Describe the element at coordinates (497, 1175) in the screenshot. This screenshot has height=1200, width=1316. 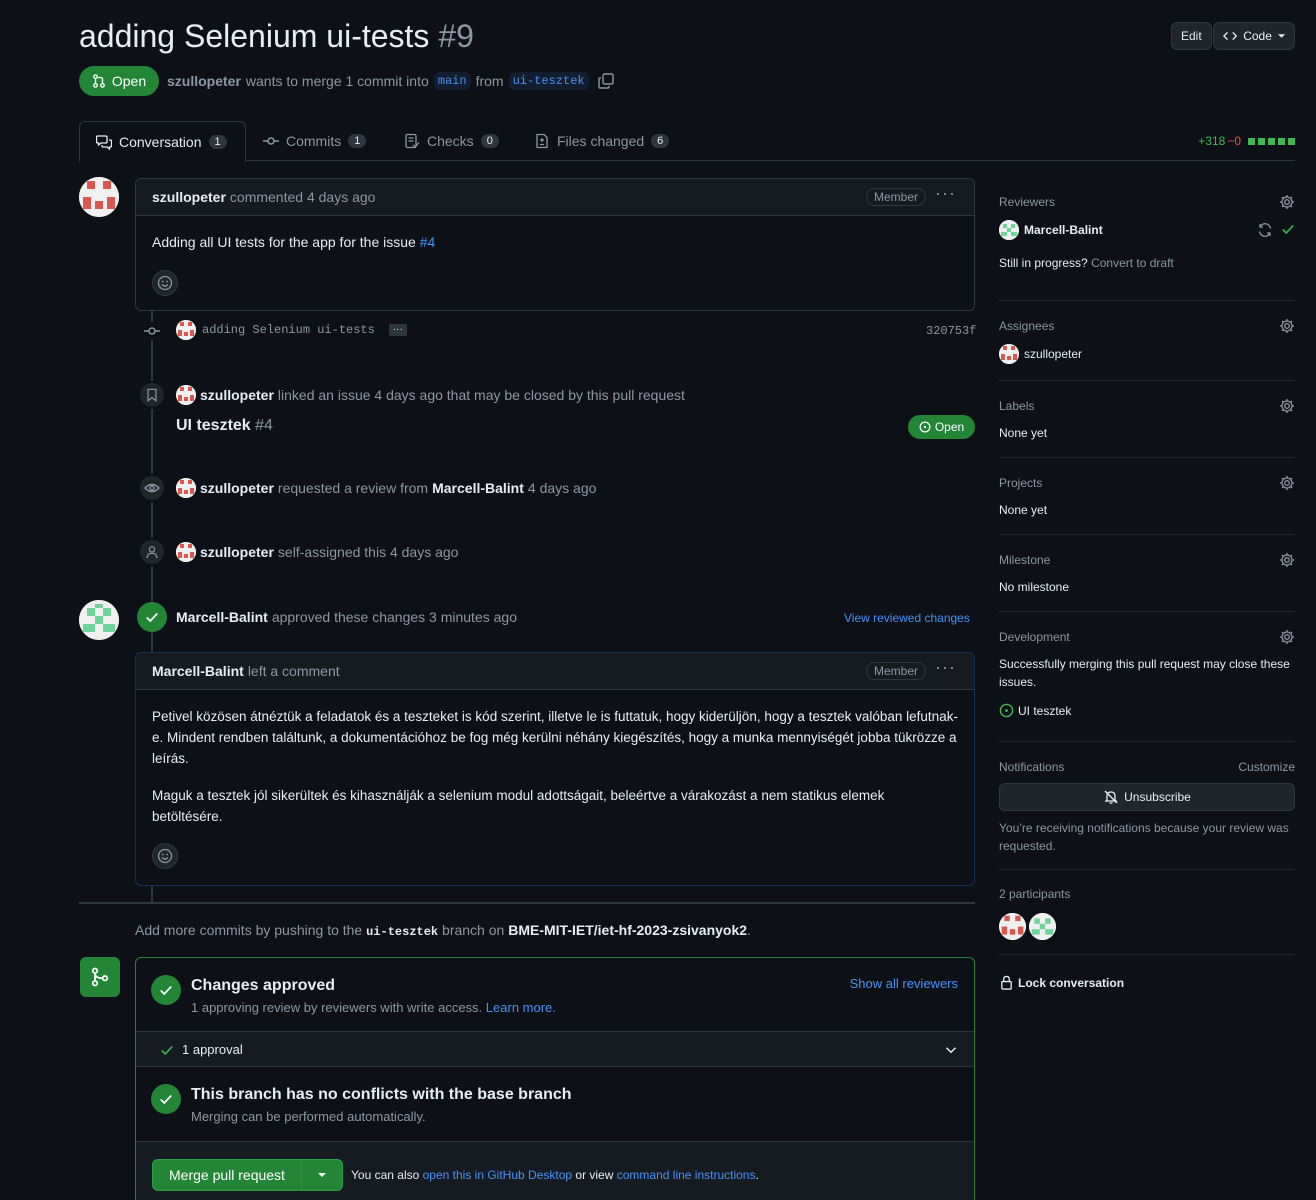
I see `github-desktop-link: open this in GitHub Desktop` at that location.